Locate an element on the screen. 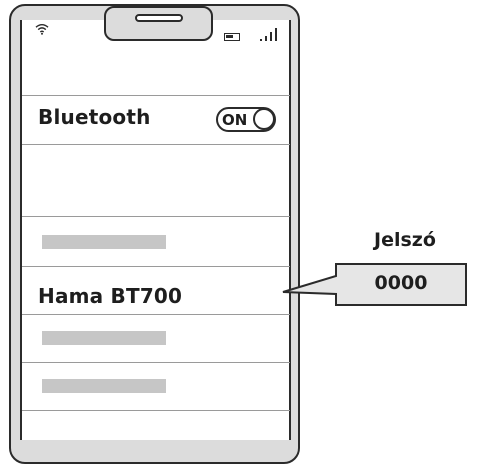 The height and width of the screenshot is (464, 477). password-callout-shape is located at coordinates (374, 284).